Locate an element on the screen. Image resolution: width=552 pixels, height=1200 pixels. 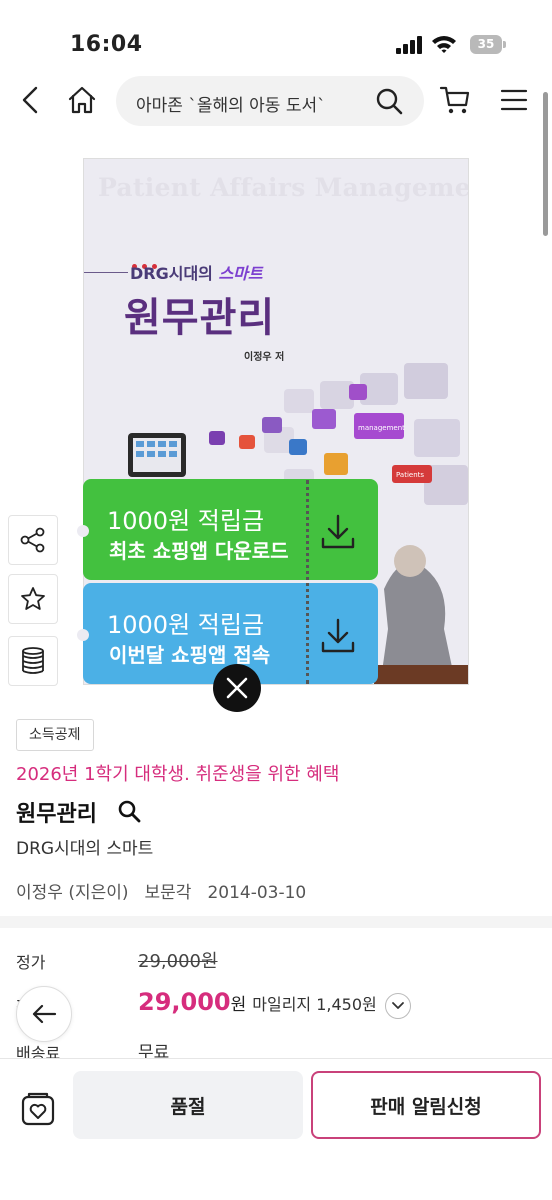
share-icon is located at coordinates (32, 540).